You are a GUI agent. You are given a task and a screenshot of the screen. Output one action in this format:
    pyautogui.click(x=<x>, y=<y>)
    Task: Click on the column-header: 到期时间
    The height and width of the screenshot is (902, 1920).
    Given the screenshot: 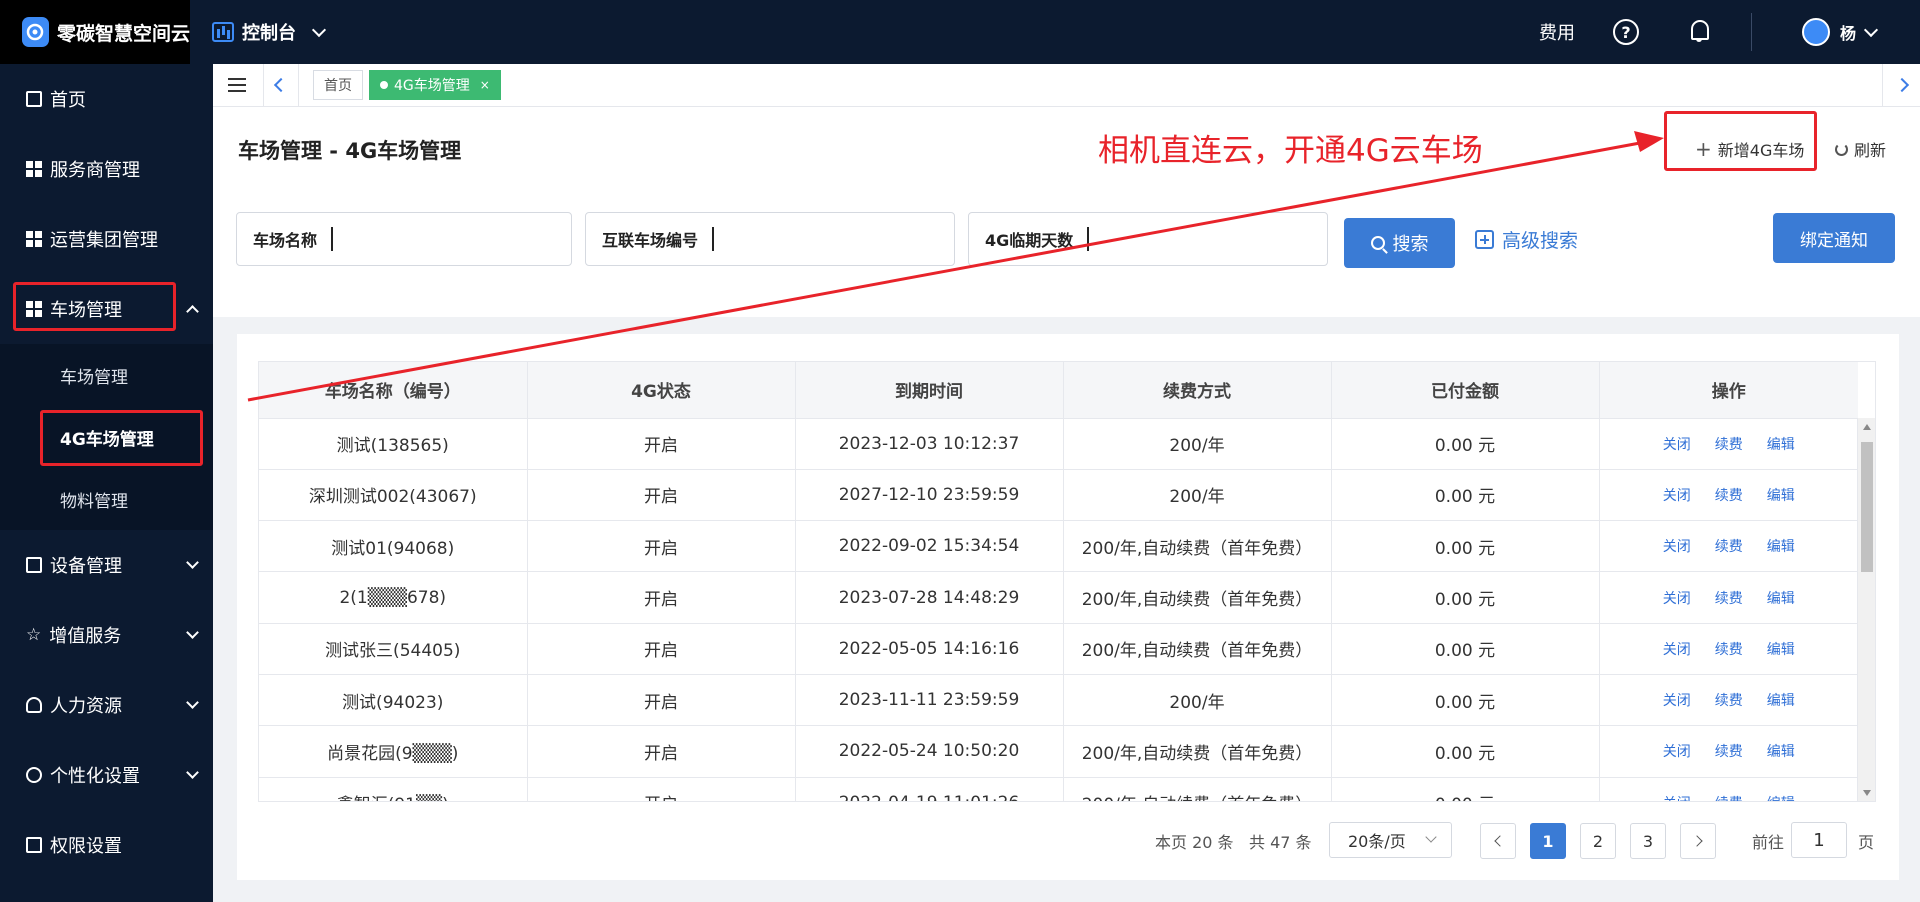 What is the action you would take?
    pyautogui.click(x=929, y=390)
    